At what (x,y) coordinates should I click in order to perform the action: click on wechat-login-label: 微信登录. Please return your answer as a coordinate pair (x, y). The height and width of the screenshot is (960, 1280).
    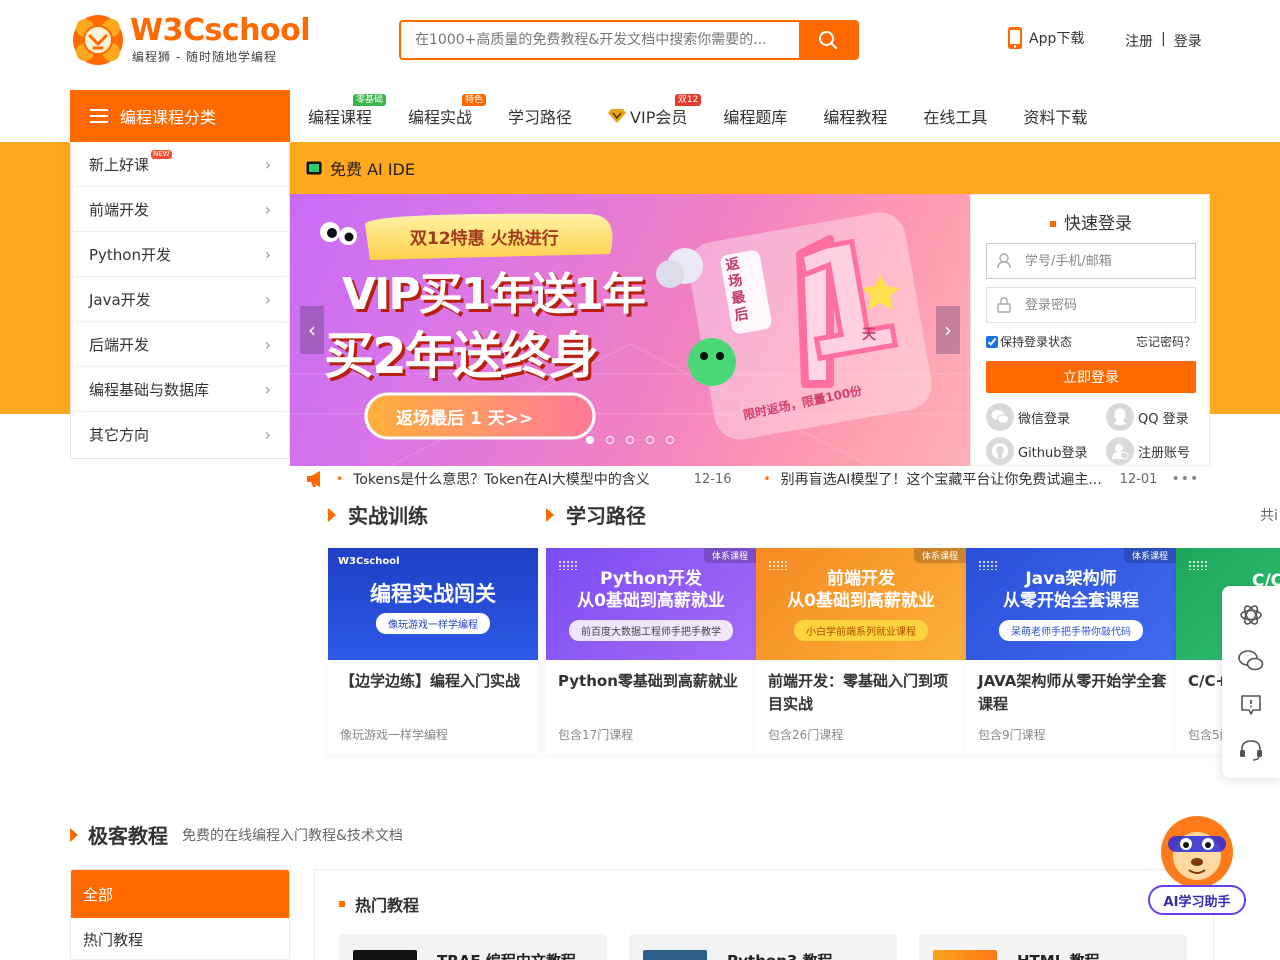
    Looking at the image, I should click on (1044, 419).